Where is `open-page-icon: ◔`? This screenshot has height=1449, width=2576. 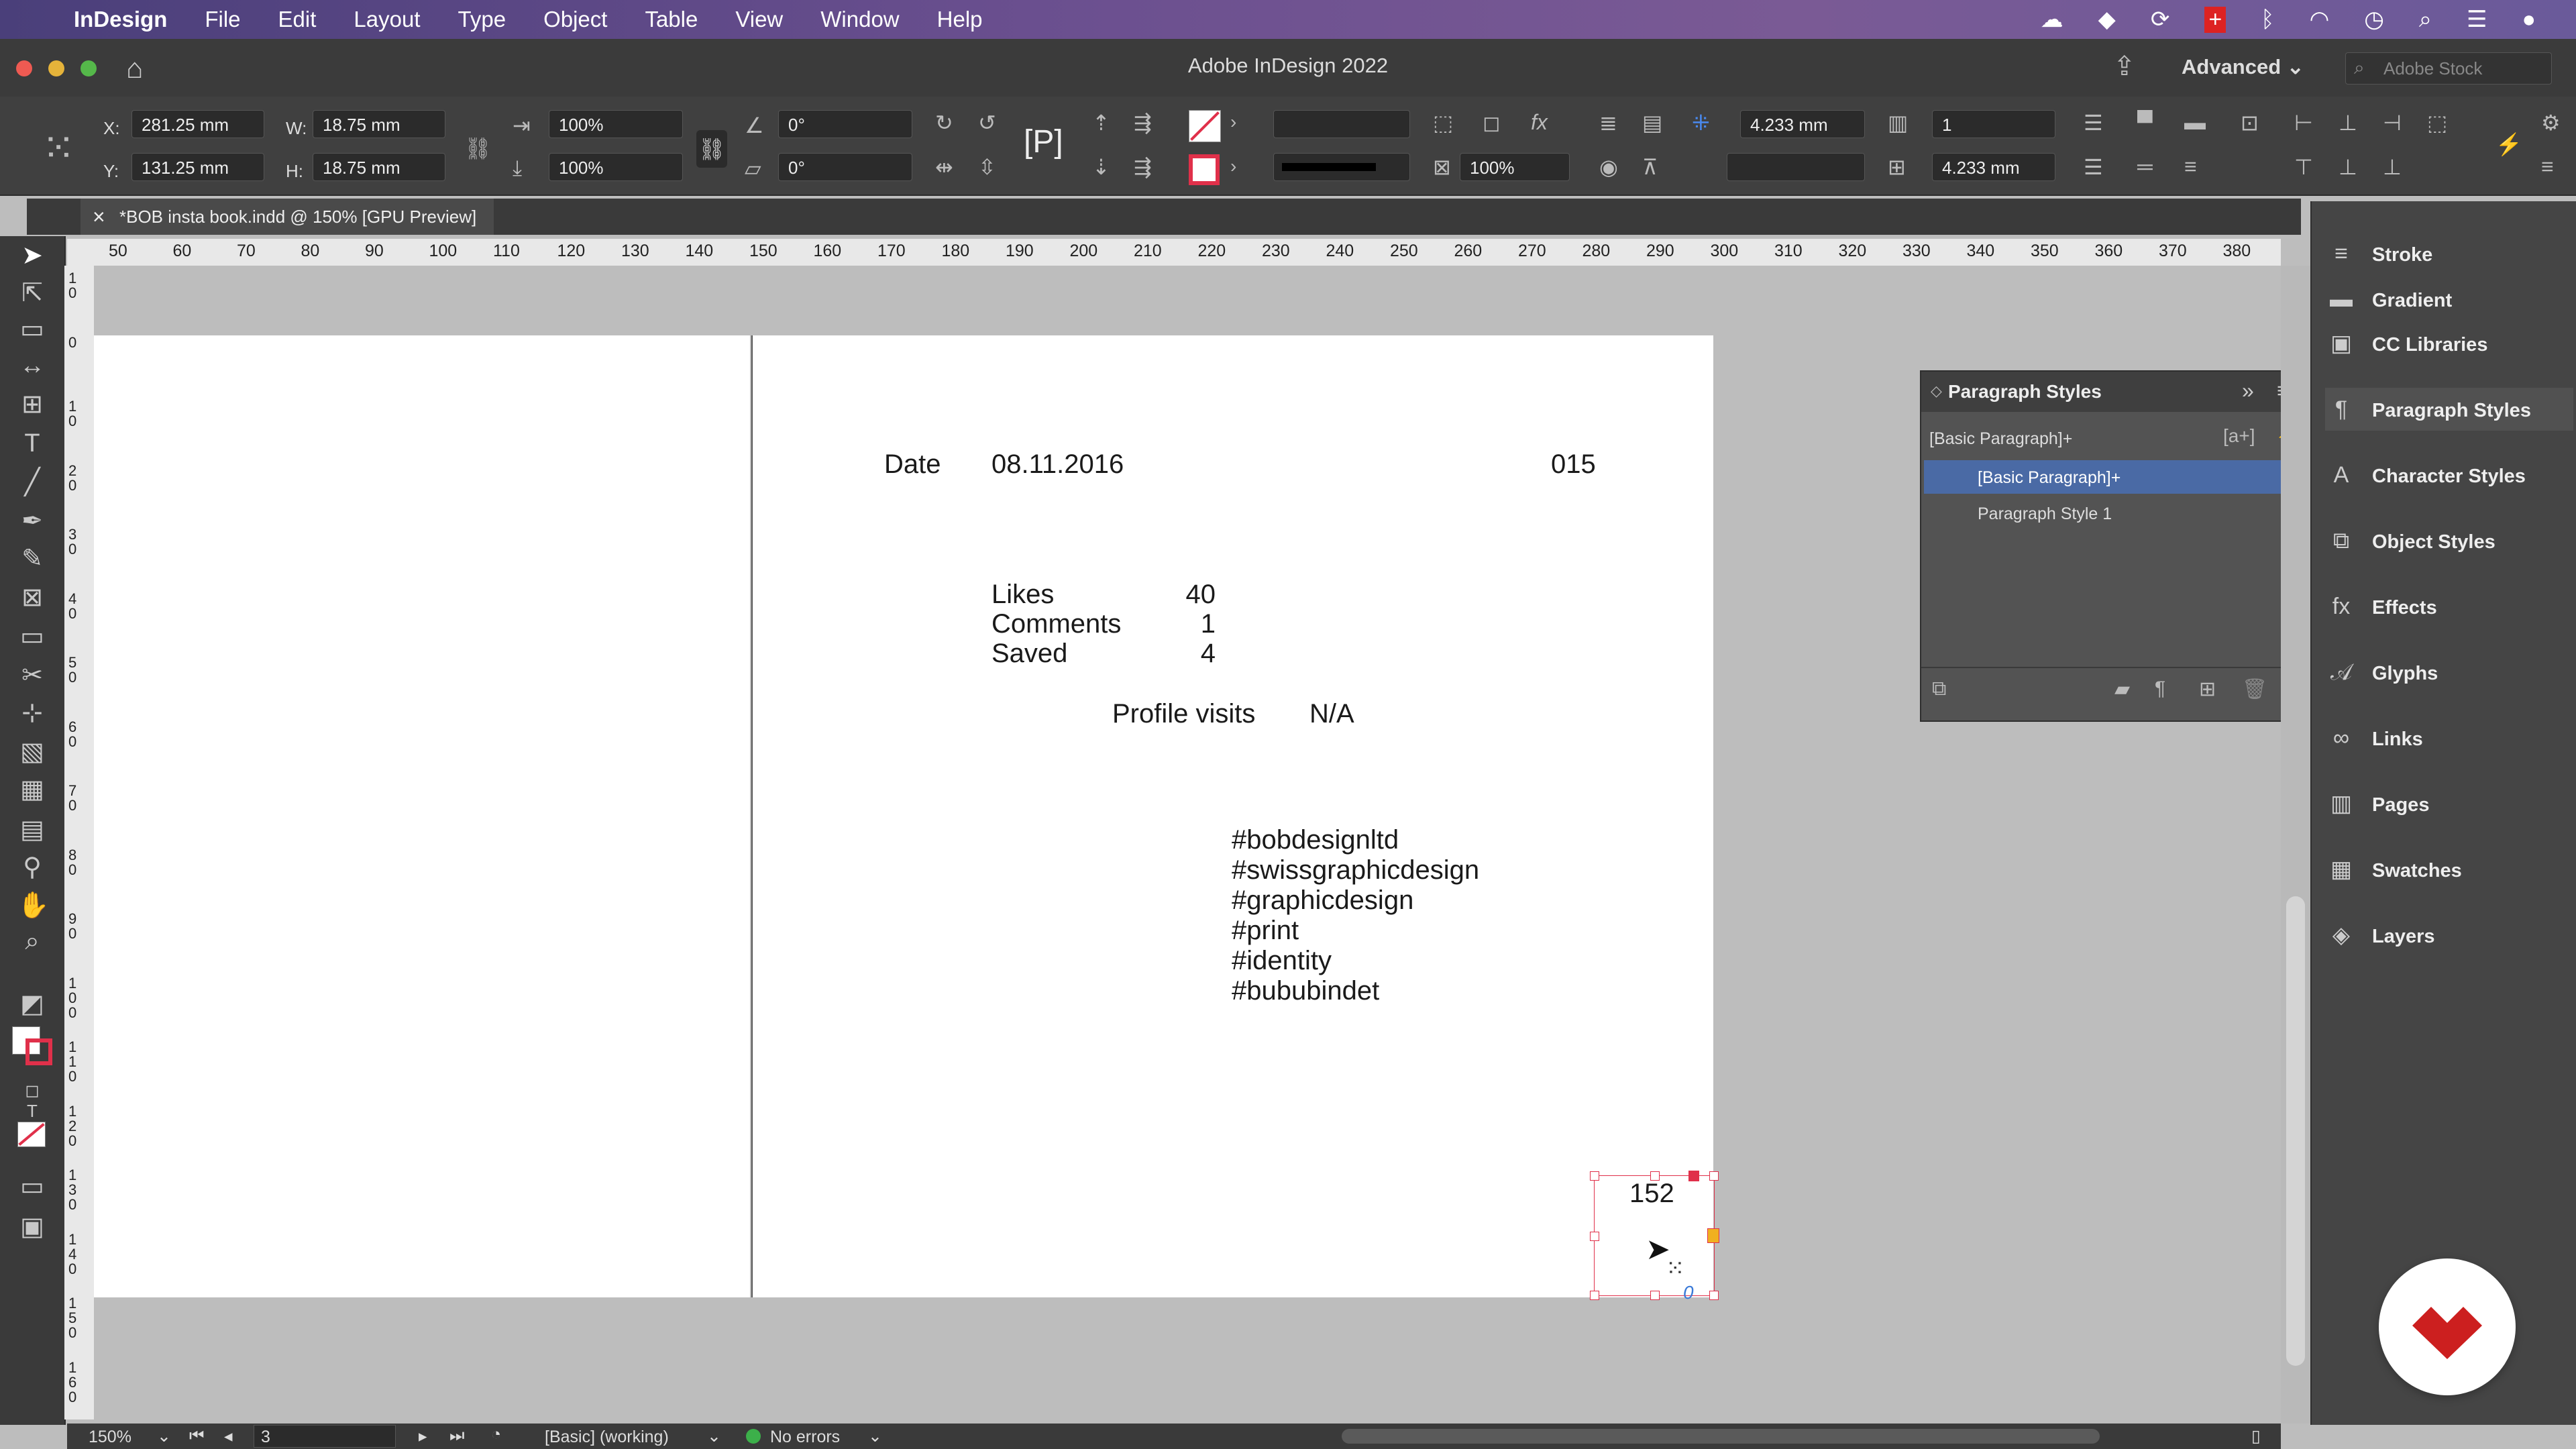 open-page-icon: ◔ is located at coordinates (496, 1434).